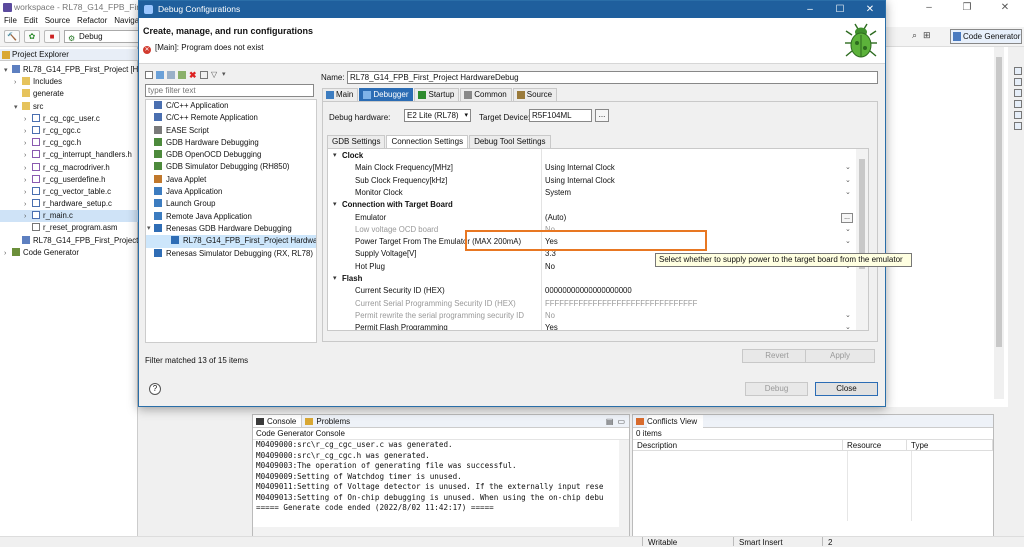 The image size is (1024, 547). I want to click on config-tree-item: C/C++ Remote Application, so click(231, 118).